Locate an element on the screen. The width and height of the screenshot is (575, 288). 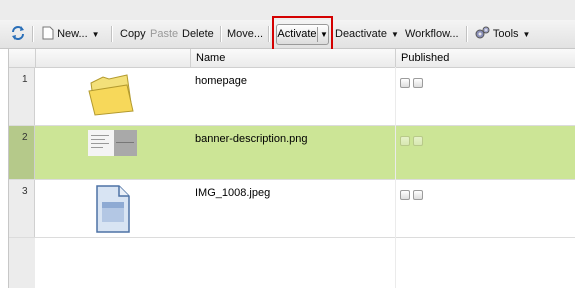
paste-button: Paste is located at coordinates (164, 34).